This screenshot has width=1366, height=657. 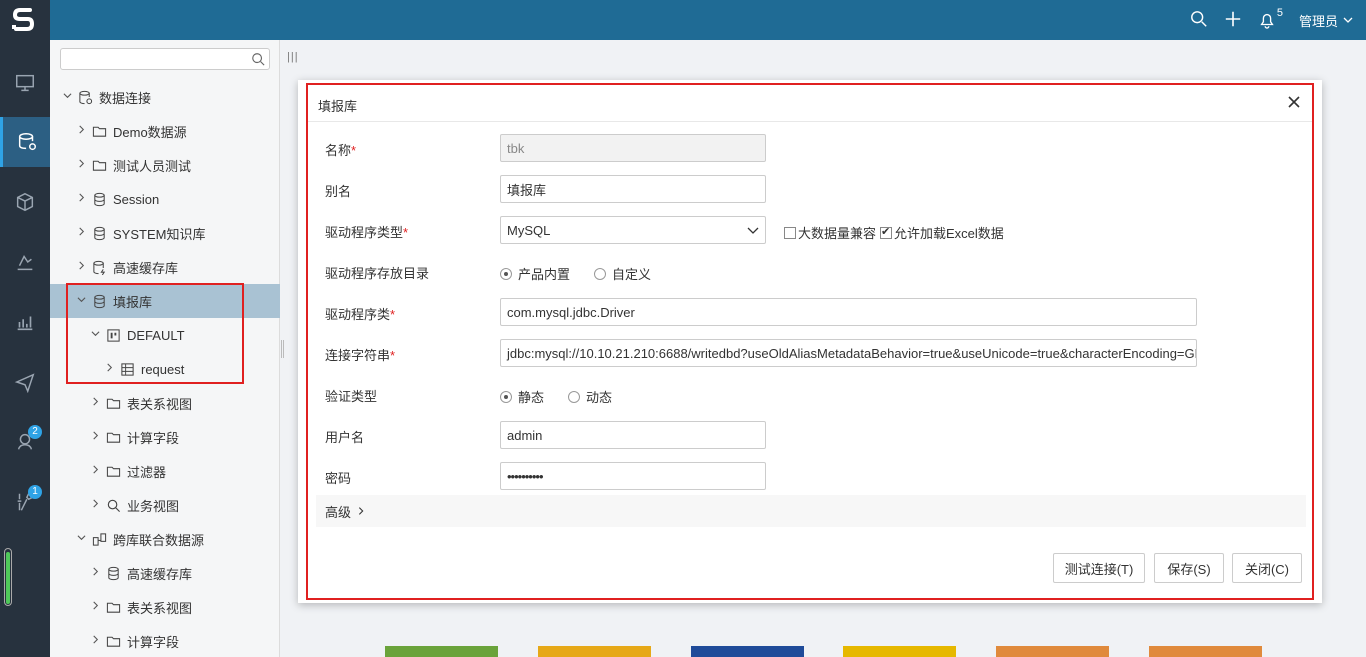 What do you see at coordinates (590, 396) in the screenshot?
I see `auth-dynamic-radio: 动态` at bounding box center [590, 396].